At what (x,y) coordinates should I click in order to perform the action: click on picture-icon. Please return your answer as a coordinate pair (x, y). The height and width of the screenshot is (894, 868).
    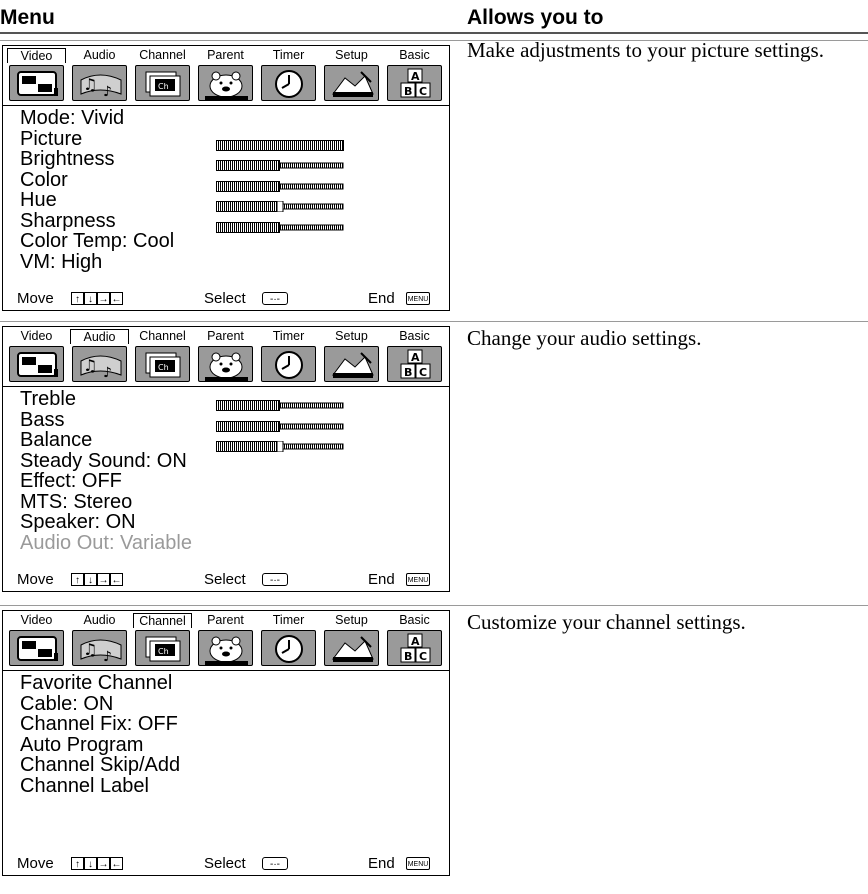
    Looking at the image, I should click on (36, 364).